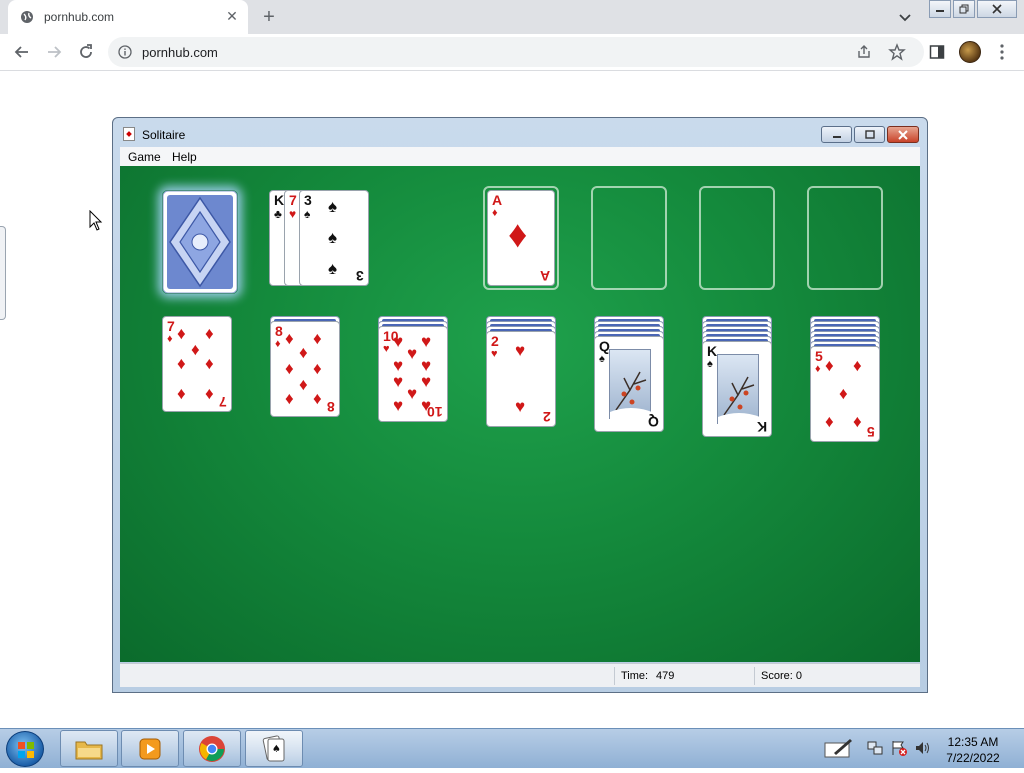  What do you see at coordinates (970, 52) in the screenshot?
I see `profile-avatar` at bounding box center [970, 52].